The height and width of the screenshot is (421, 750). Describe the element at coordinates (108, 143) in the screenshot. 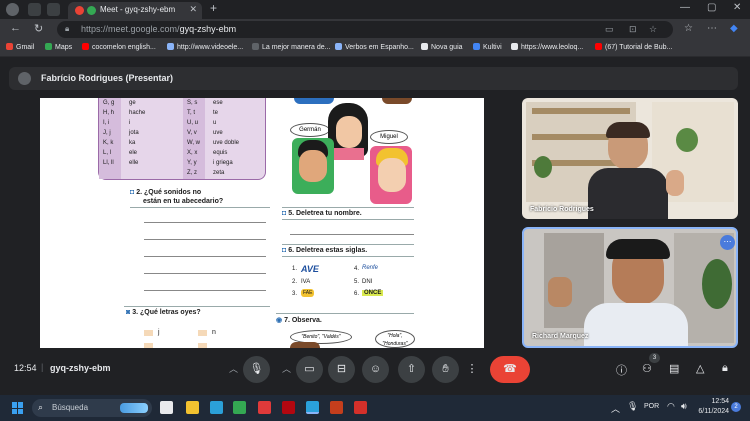

I see `alphabet-cell: K, k` at that location.